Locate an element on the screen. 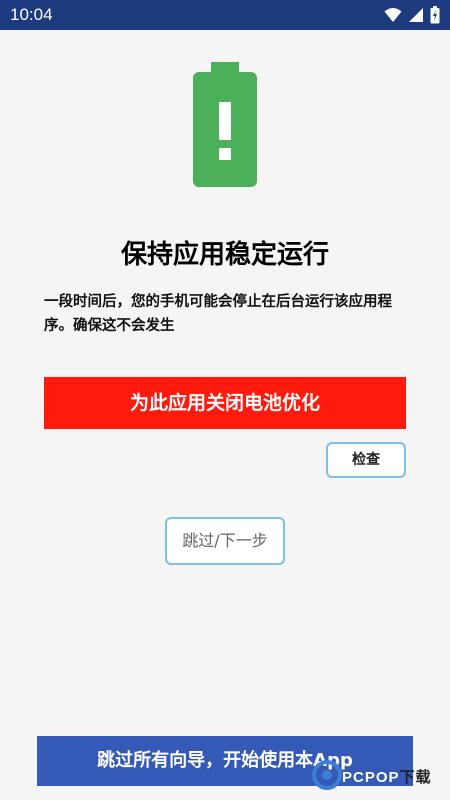 This screenshot has width=450, height=800. check-button: 检查 is located at coordinates (366, 460).